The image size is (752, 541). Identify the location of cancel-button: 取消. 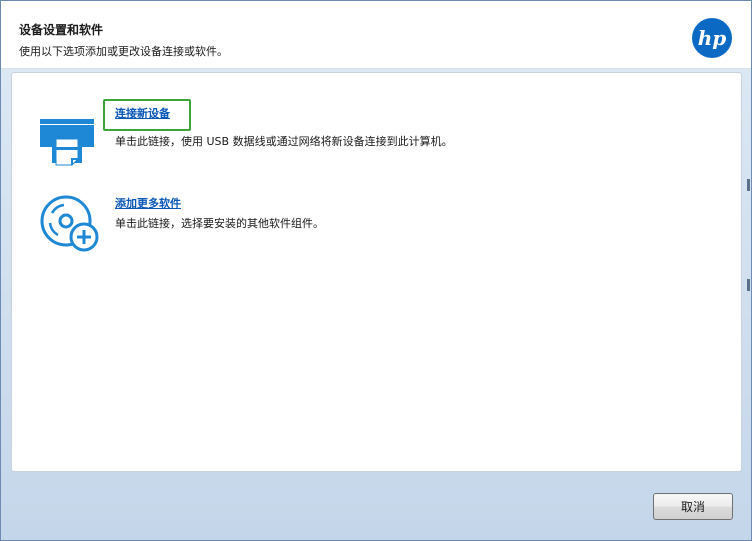
(693, 506).